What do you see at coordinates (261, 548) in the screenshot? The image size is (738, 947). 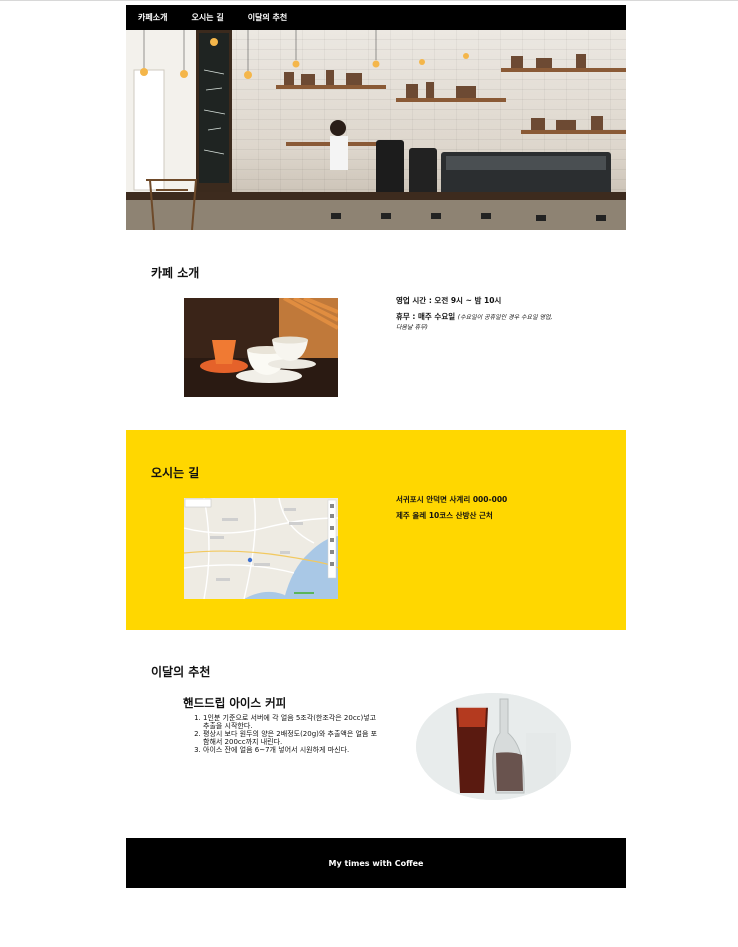 I see `location-map` at bounding box center [261, 548].